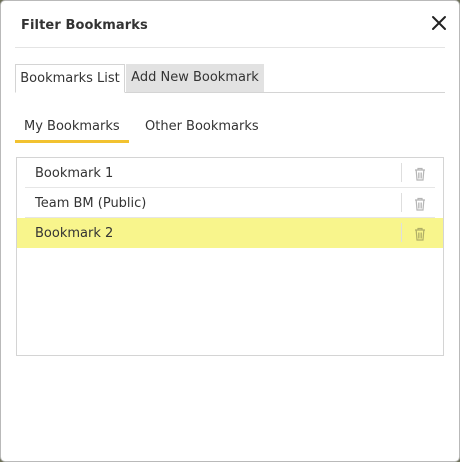 The width and height of the screenshot is (460, 462). Describe the element at coordinates (230, 203) in the screenshot. I see `bookmark-row: Team BM (Public)` at that location.